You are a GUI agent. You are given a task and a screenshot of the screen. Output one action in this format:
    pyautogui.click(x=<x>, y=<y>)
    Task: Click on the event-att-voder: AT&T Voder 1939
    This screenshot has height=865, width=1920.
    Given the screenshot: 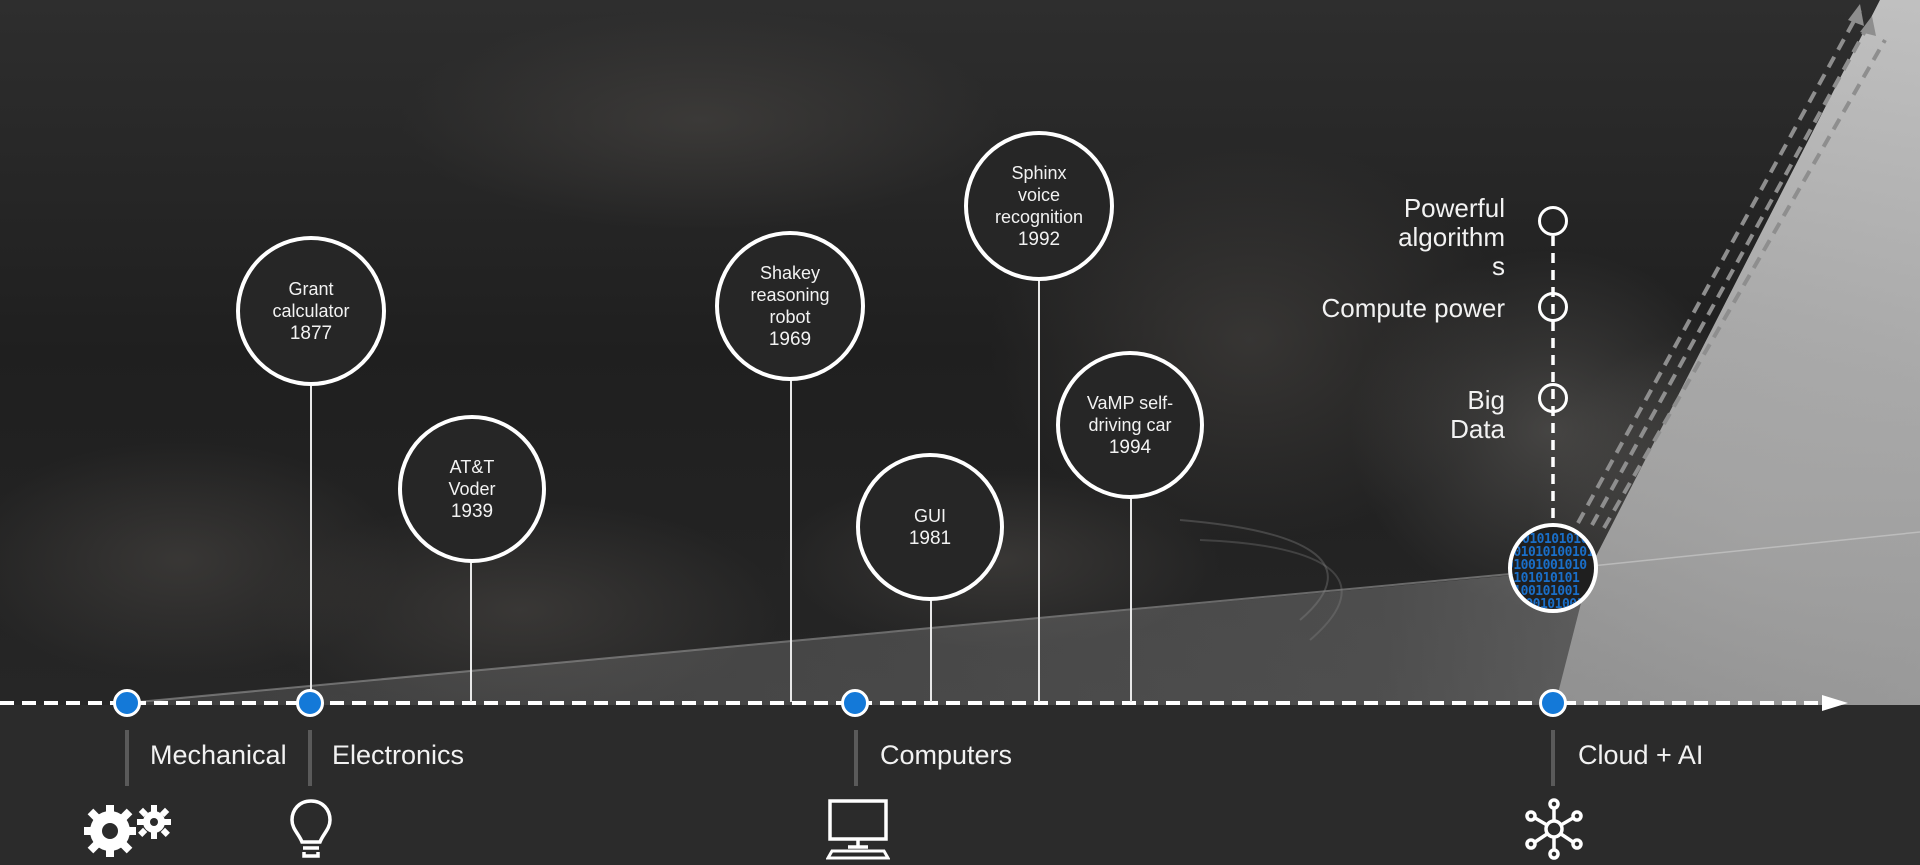 What is the action you would take?
    pyautogui.click(x=472, y=489)
    